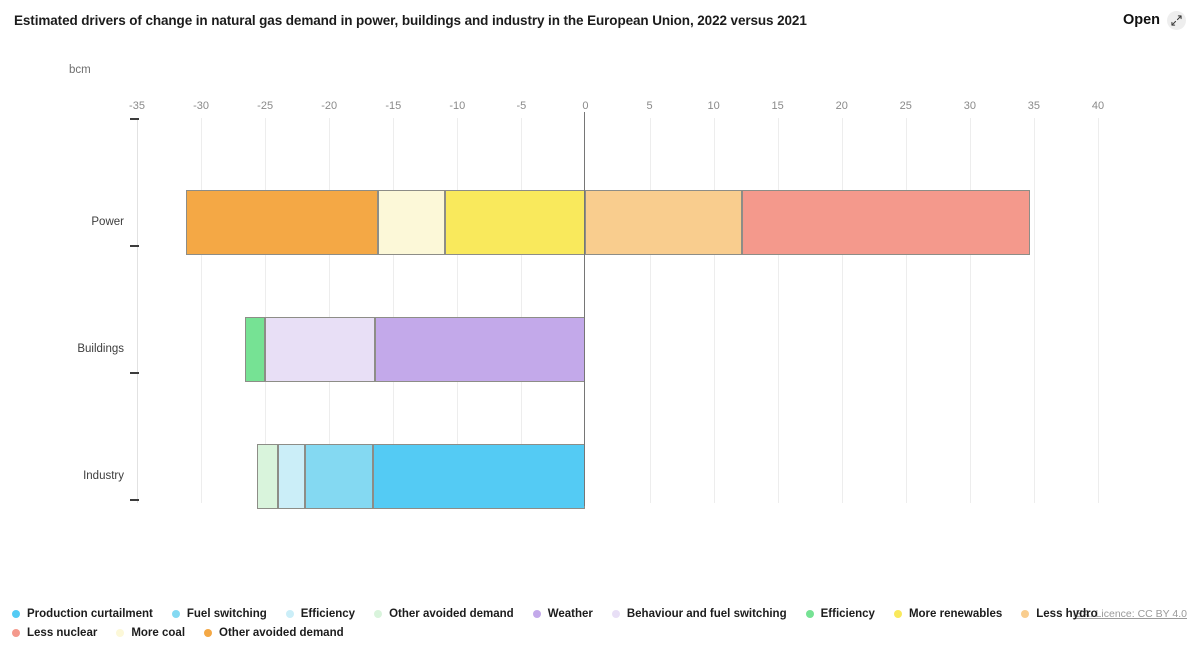  What do you see at coordinates (1141, 20) in the screenshot?
I see `open-button-label: Open` at bounding box center [1141, 20].